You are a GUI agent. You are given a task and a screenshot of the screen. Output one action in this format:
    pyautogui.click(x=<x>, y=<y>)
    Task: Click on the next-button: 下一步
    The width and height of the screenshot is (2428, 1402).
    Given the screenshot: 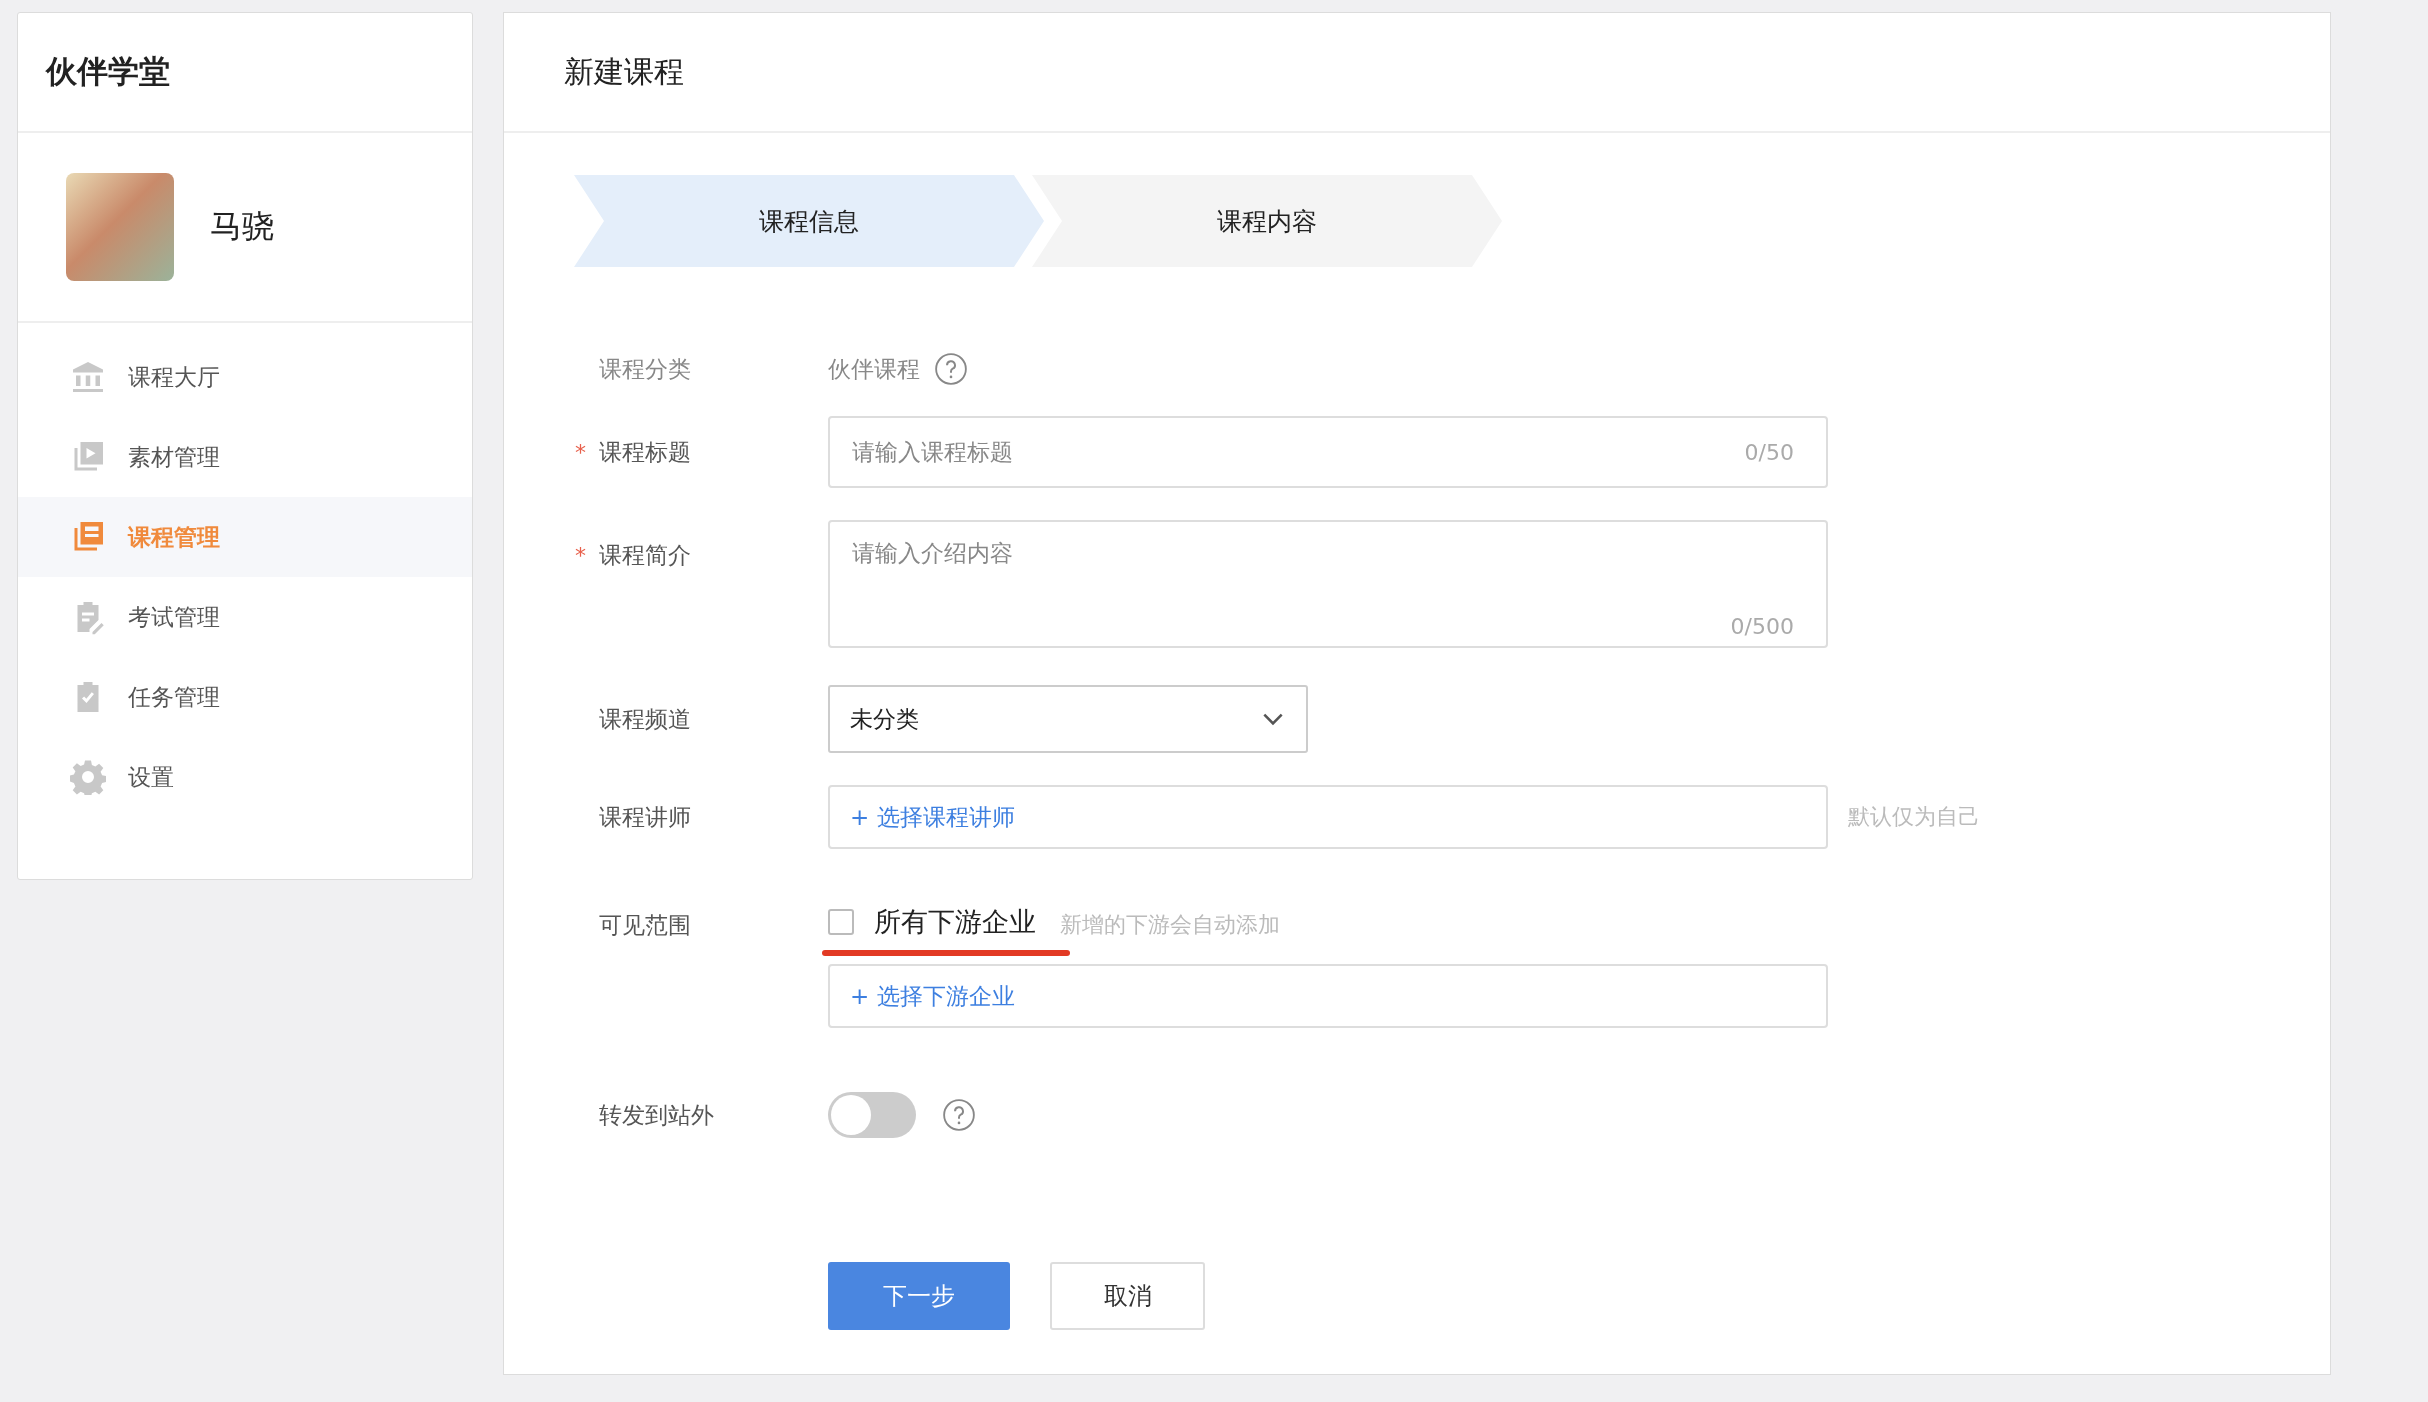 What is the action you would take?
    pyautogui.click(x=919, y=1296)
    